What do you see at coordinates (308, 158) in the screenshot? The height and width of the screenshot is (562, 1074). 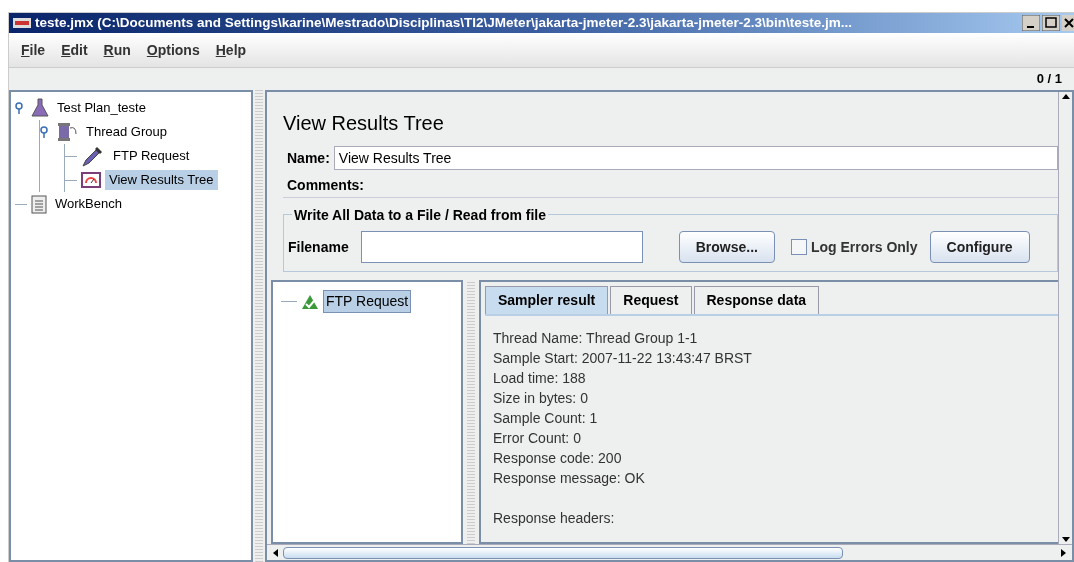 I see `name-label: Name:` at bounding box center [308, 158].